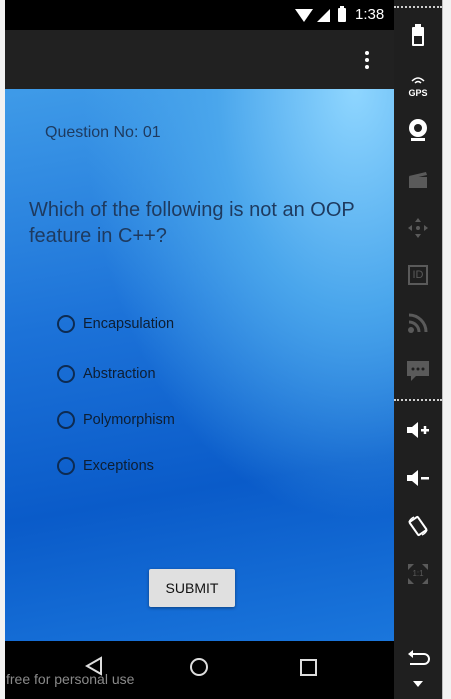  Describe the element at coordinates (192, 588) in the screenshot. I see `submit-button: SUBMIT` at that location.